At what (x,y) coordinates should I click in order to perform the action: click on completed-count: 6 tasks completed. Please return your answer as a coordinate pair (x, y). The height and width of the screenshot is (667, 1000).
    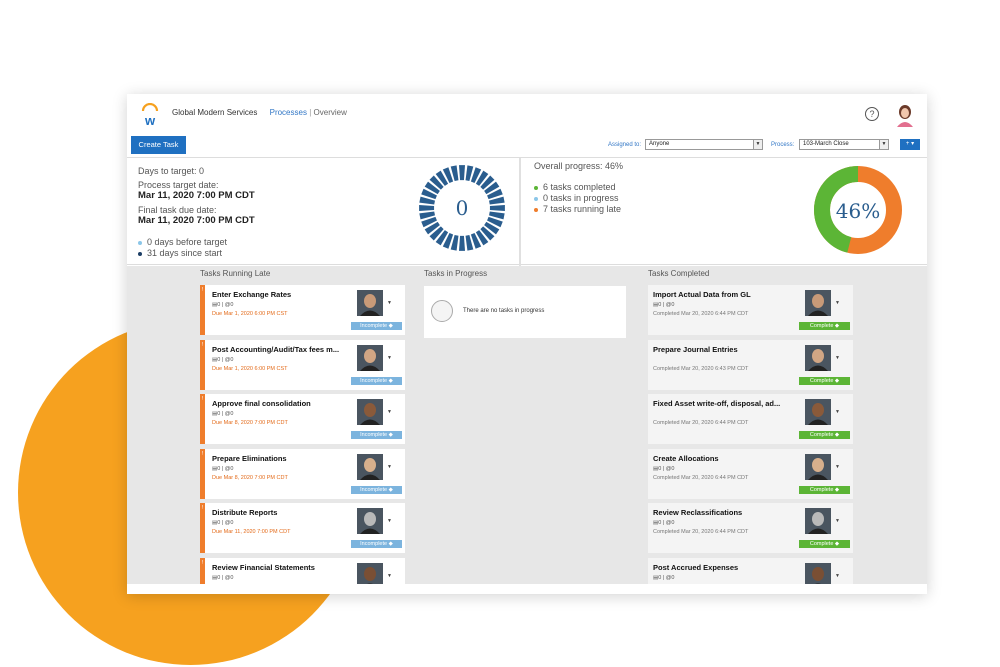
    Looking at the image, I should click on (575, 187).